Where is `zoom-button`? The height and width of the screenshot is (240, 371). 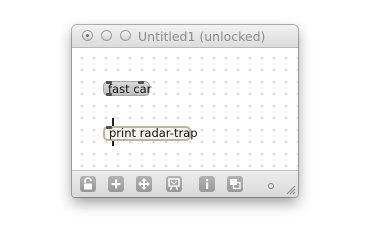 zoom-button is located at coordinates (125, 35).